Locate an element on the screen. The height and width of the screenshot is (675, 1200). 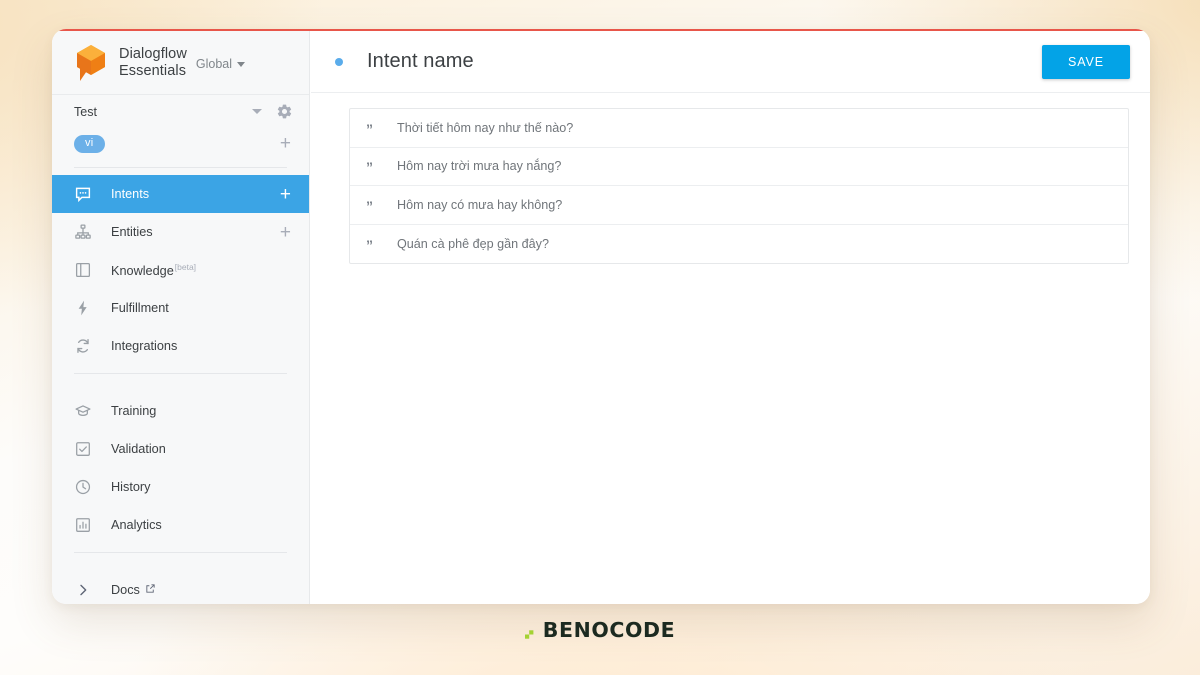
knowledge-text: Knowledge is located at coordinates (142, 271).